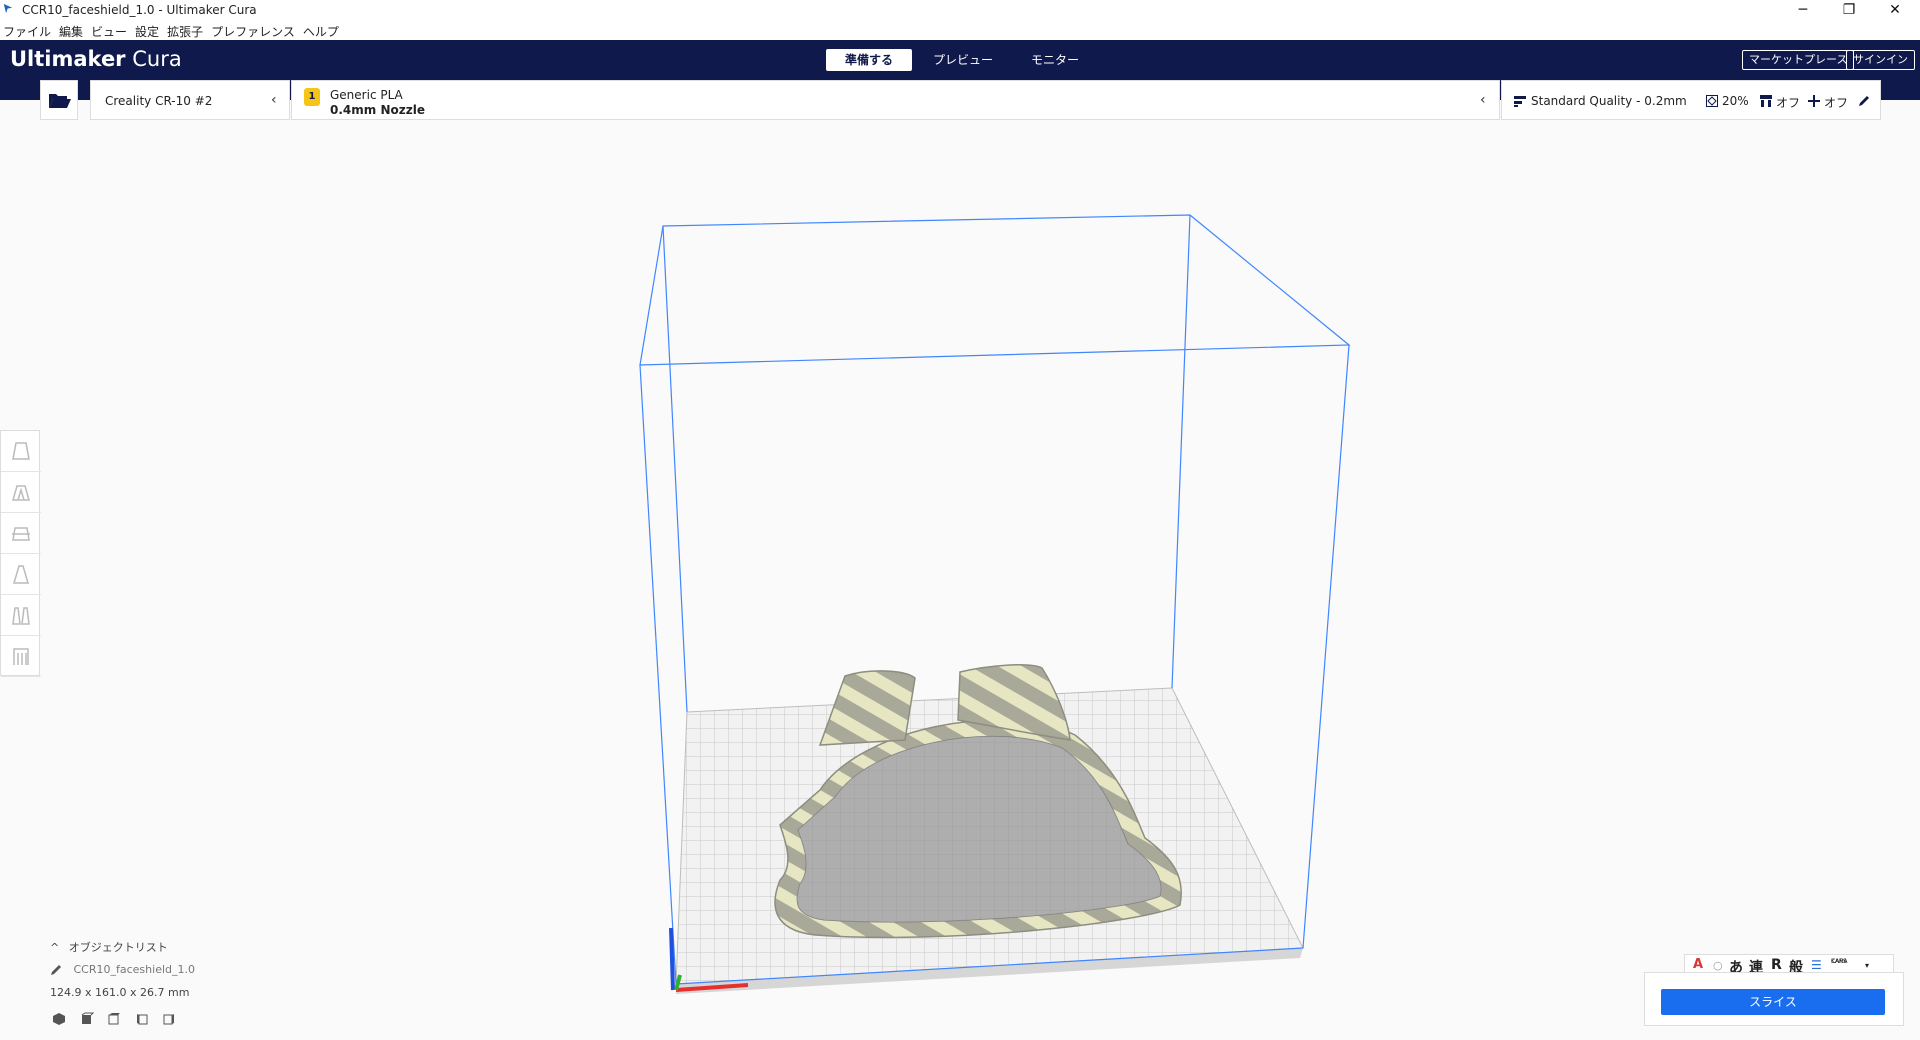  I want to click on object-file-name: CCR10_faceshield_1.0, so click(134, 969).